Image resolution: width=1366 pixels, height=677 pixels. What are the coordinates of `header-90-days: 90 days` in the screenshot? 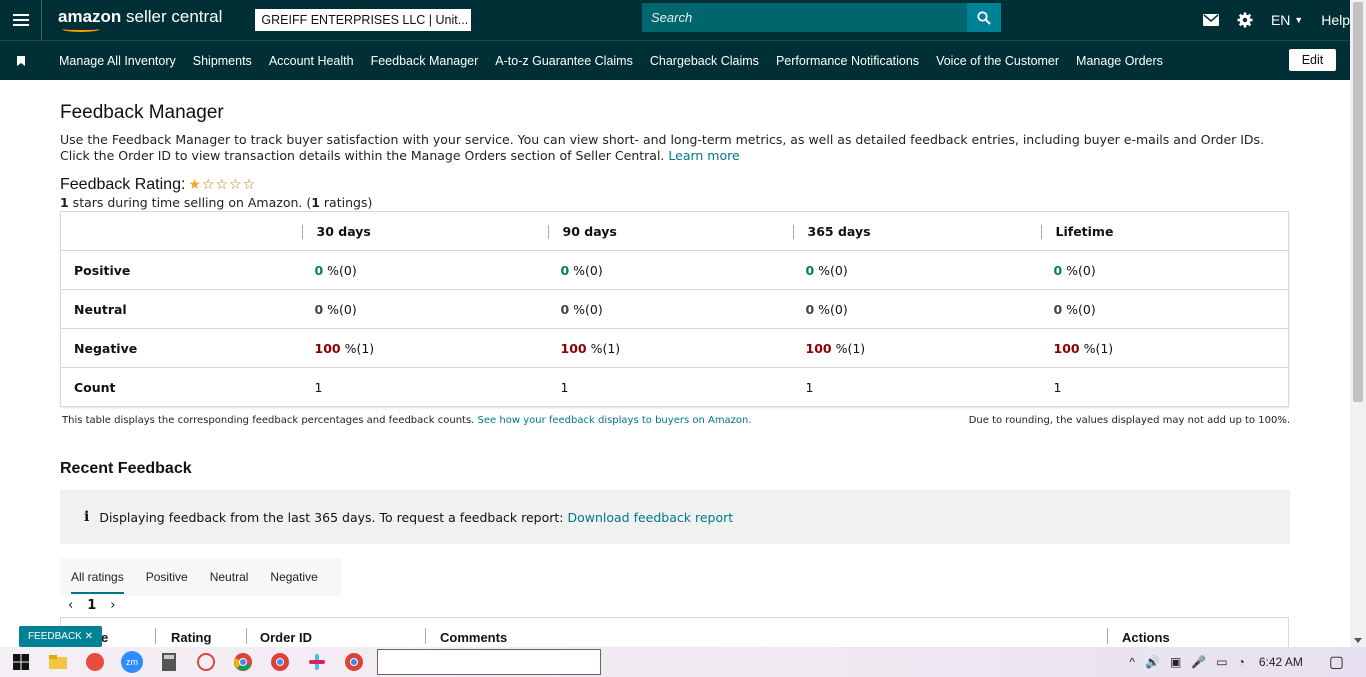 It's located at (670, 231).